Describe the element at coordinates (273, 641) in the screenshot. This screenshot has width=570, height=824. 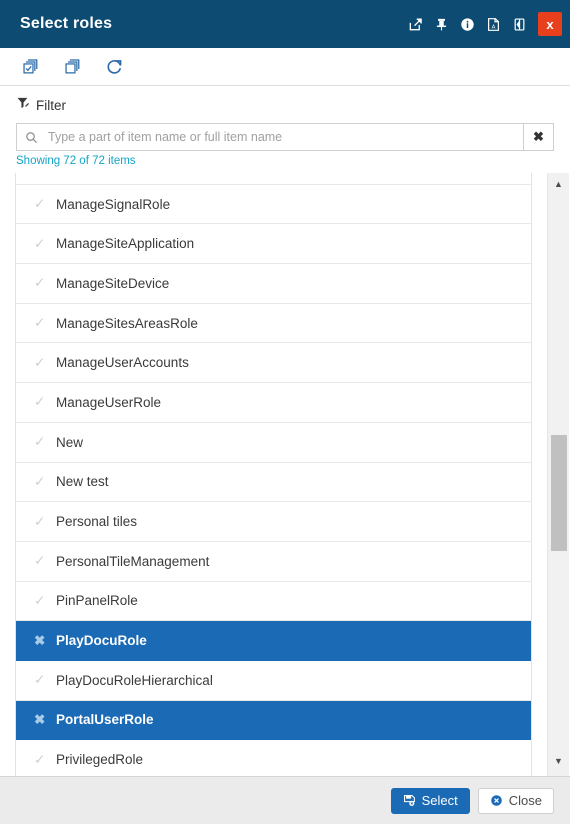
I see `list-item: ✖ PlayDocuRole` at that location.